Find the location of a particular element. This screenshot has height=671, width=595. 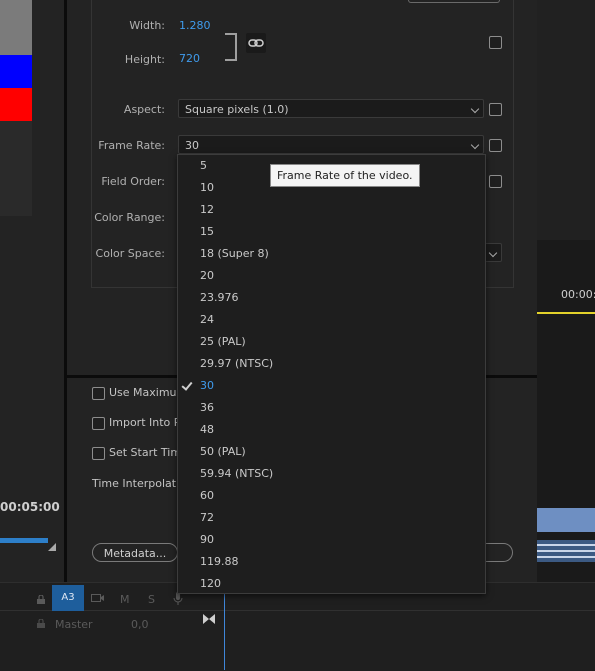

video-clip is located at coordinates (566, 520).